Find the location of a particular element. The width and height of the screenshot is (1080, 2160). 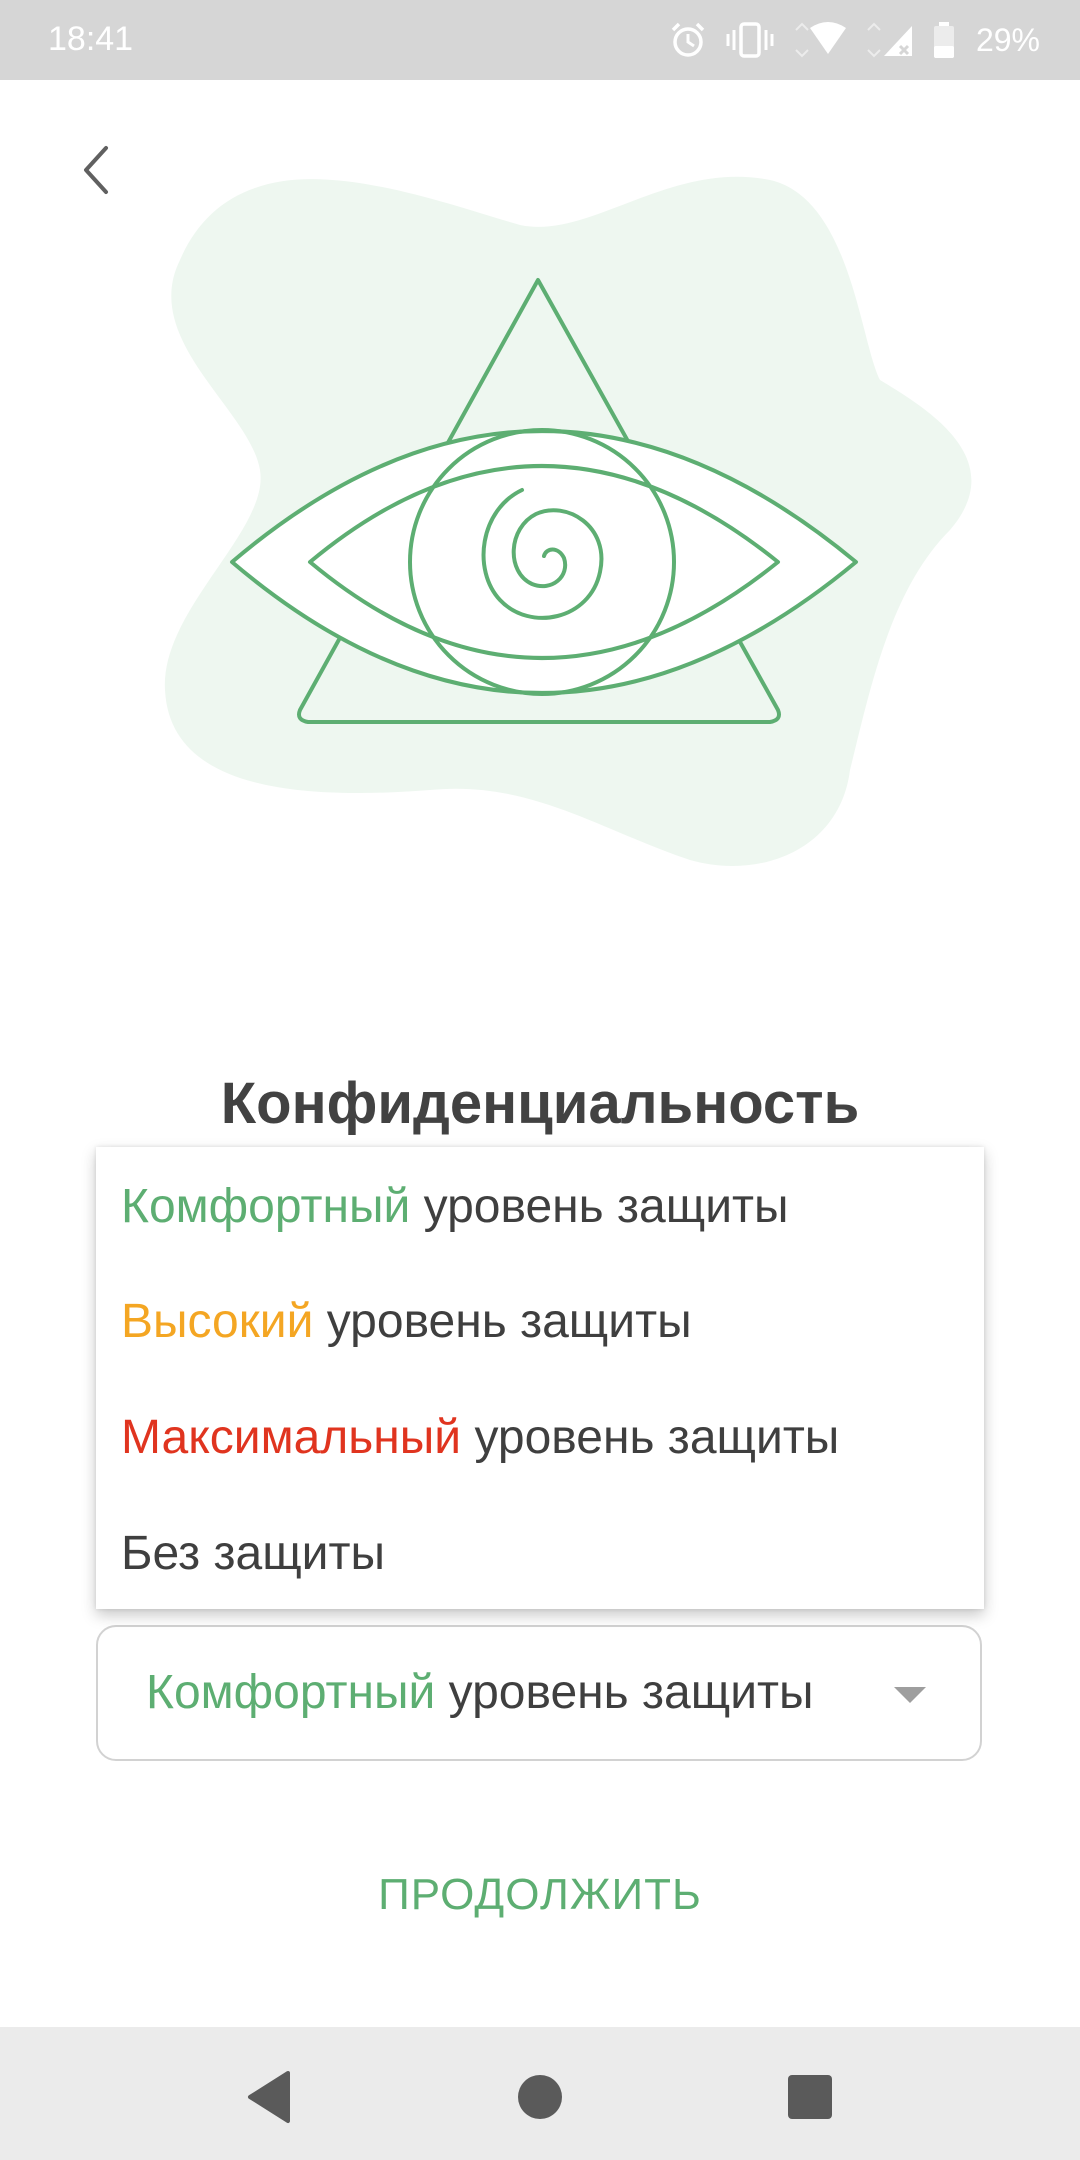

menu-item-high: Высокий уровень защиты is located at coordinates (540, 1319).